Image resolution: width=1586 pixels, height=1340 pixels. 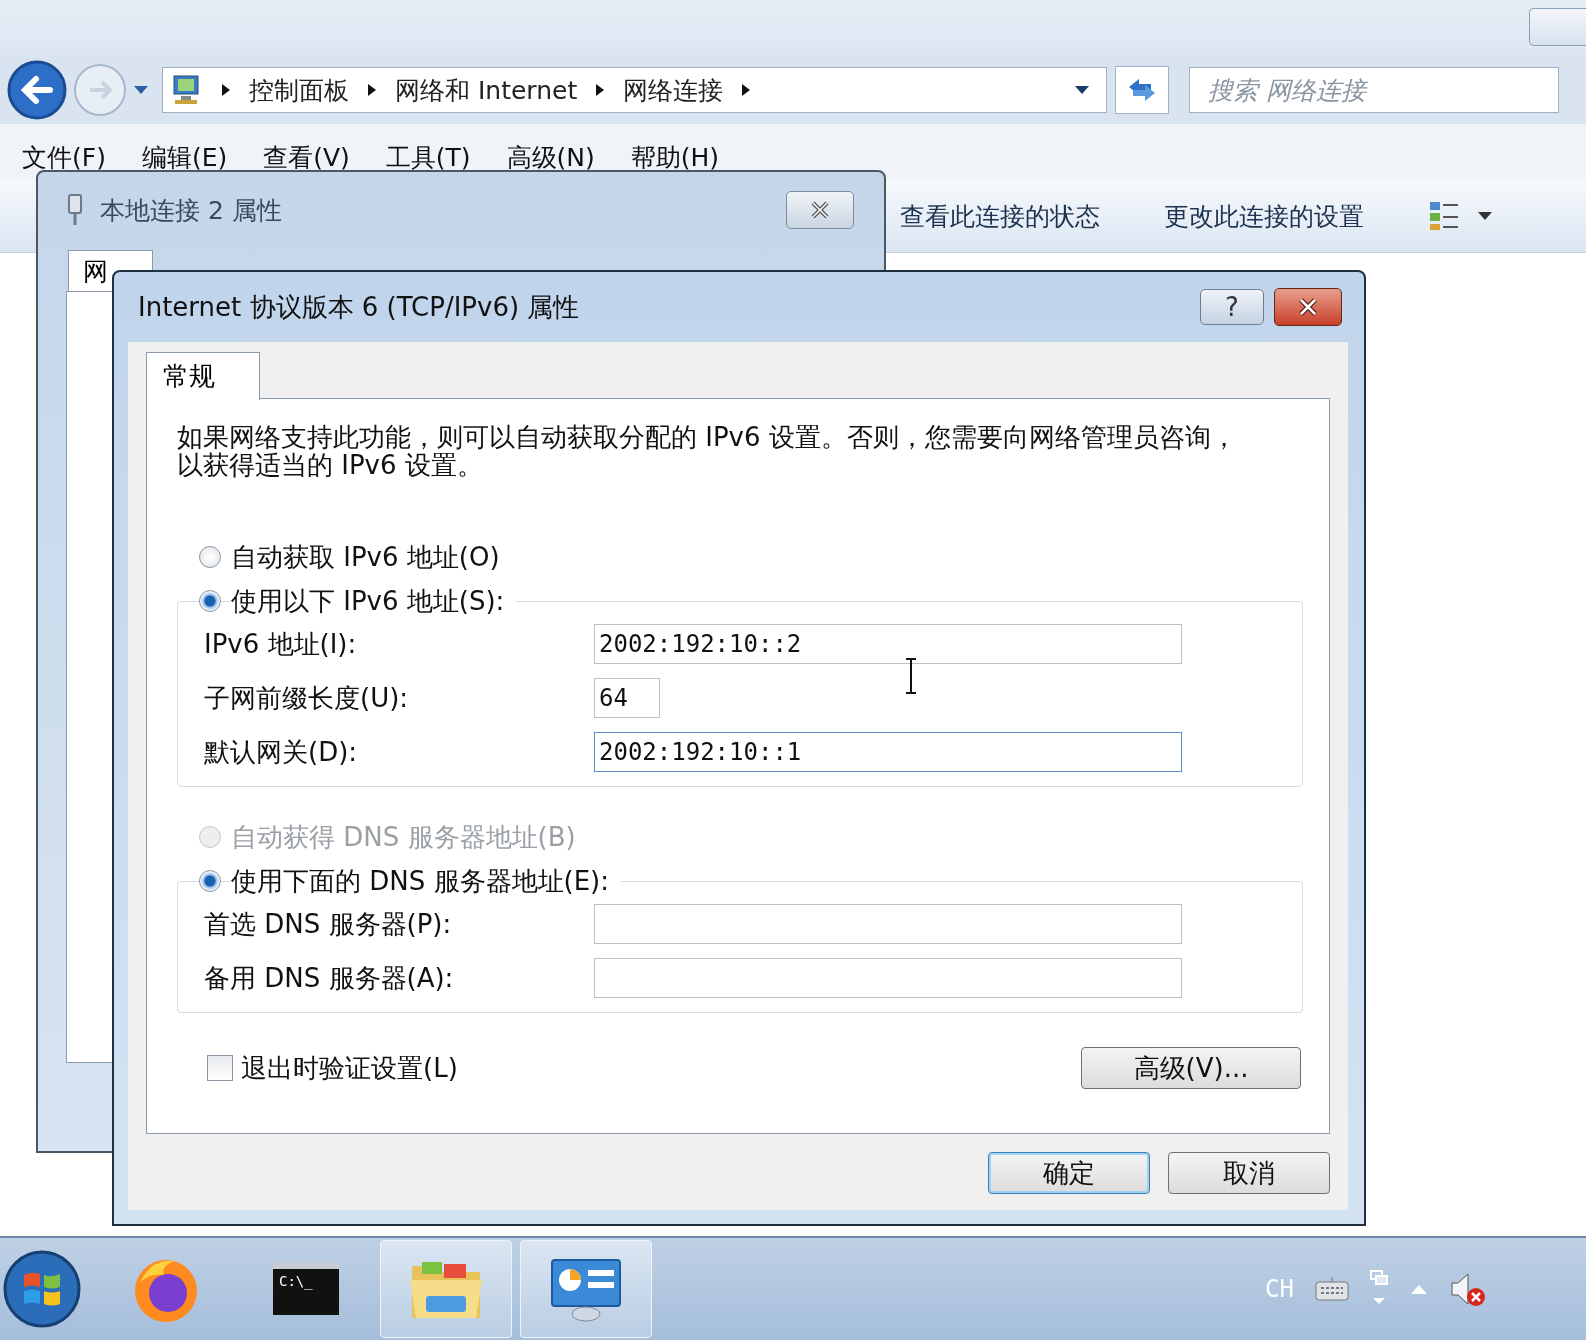 I want to click on breadcrumb-item: 网络连接, so click(x=673, y=90).